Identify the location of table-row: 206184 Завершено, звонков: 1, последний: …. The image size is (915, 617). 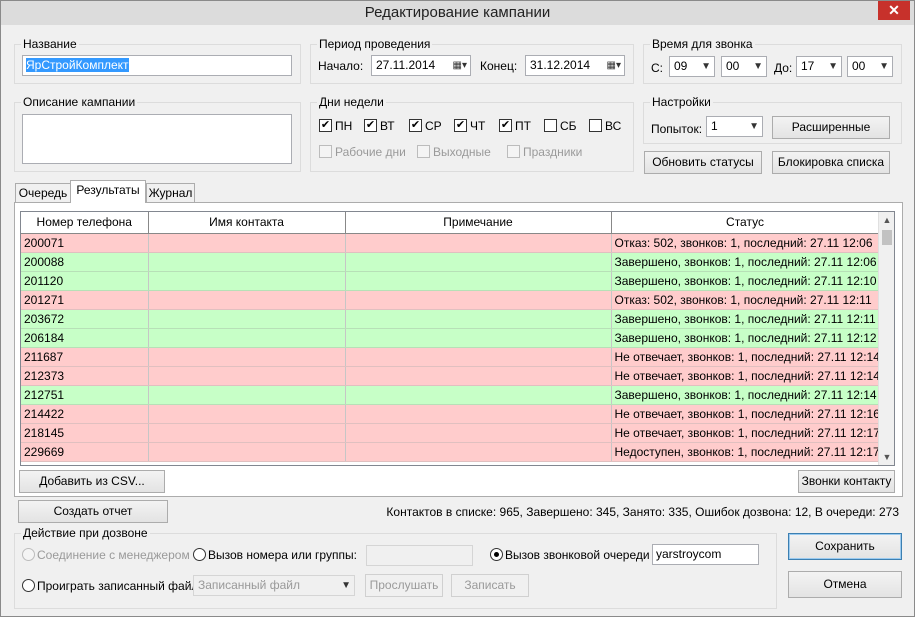
(450, 338).